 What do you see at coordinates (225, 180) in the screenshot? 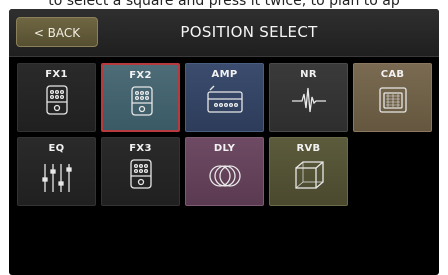
I see `delay-rings-icon` at bounding box center [225, 180].